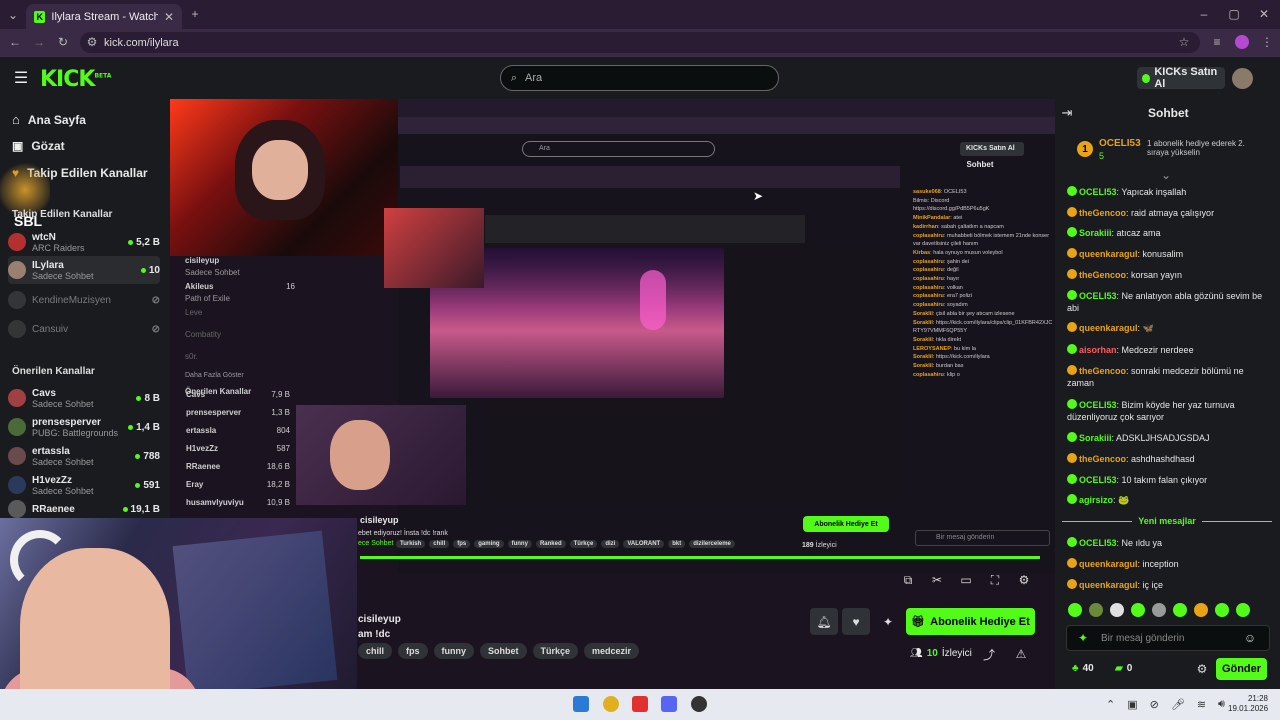 The image size is (1280, 720). Describe the element at coordinates (1169, 328) in the screenshot. I see `chat-message: queenkaragul: 🦋` at that location.